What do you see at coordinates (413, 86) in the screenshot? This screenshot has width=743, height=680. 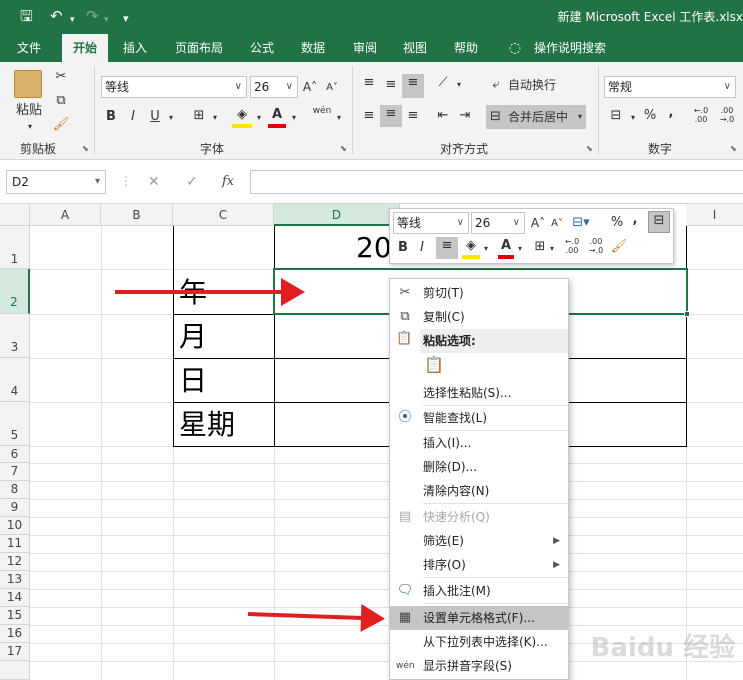 I see `align-bottom-icon: ≡` at bounding box center [413, 86].